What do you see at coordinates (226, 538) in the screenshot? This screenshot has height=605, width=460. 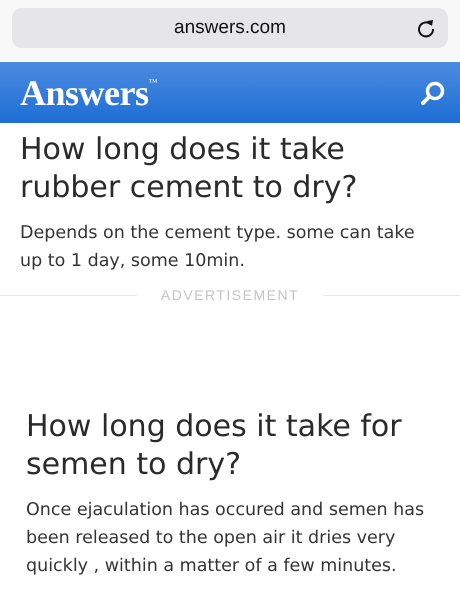 I see `answer-text: Once ejaculation has occured and semen has been released to the open air it dries very quickly , within a matter of a few minutes.` at bounding box center [226, 538].